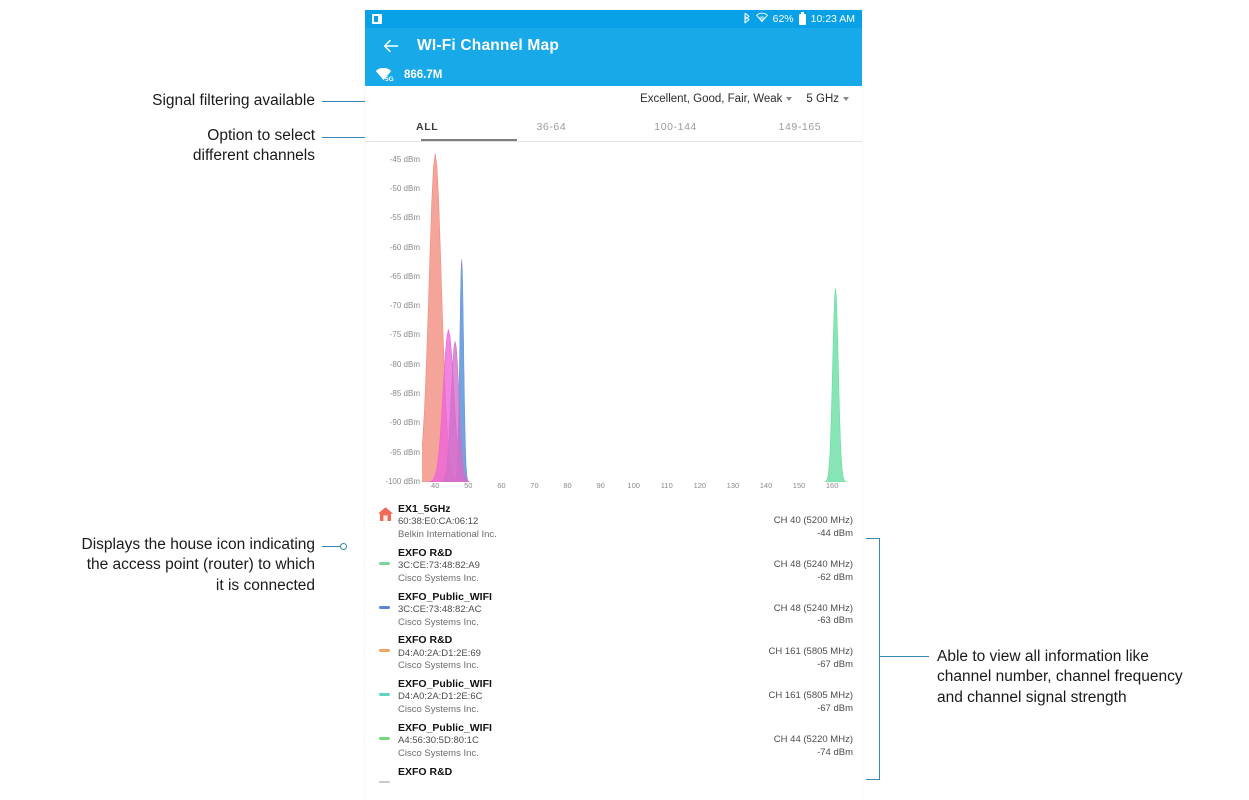 The height and width of the screenshot is (800, 1249). Describe the element at coordinates (404, 159) in the screenshot. I see `chart-y-tick: -45 dBm` at that location.